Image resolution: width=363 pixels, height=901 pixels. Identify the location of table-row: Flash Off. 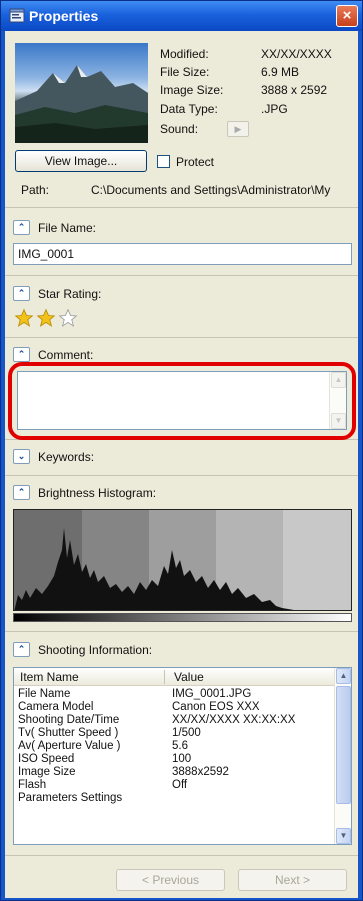
(174, 785).